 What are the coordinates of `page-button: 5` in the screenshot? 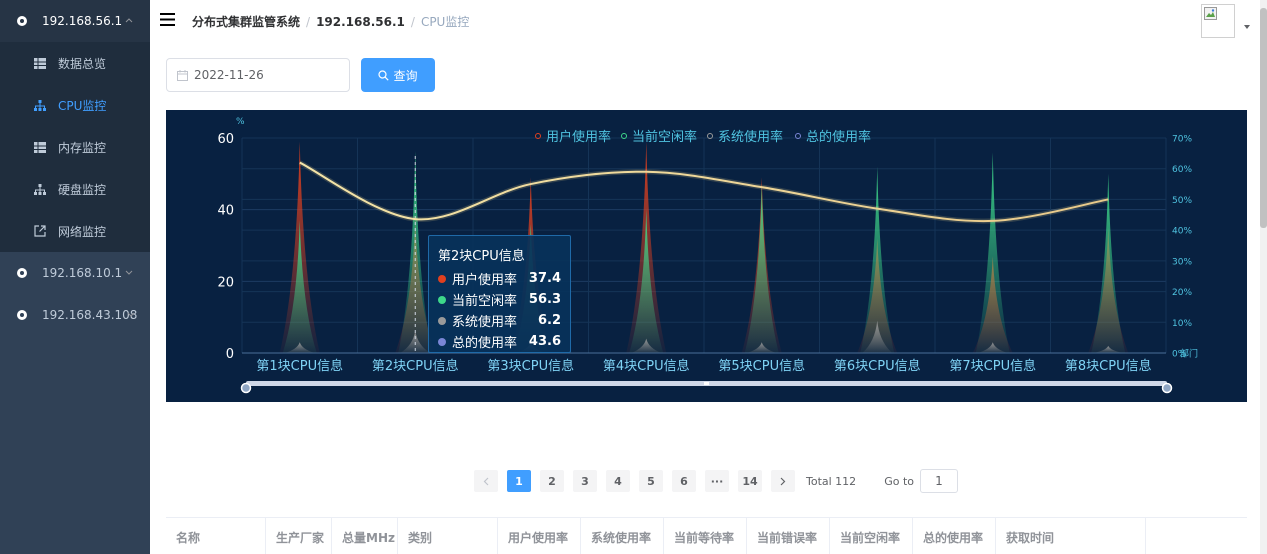 It's located at (651, 481).